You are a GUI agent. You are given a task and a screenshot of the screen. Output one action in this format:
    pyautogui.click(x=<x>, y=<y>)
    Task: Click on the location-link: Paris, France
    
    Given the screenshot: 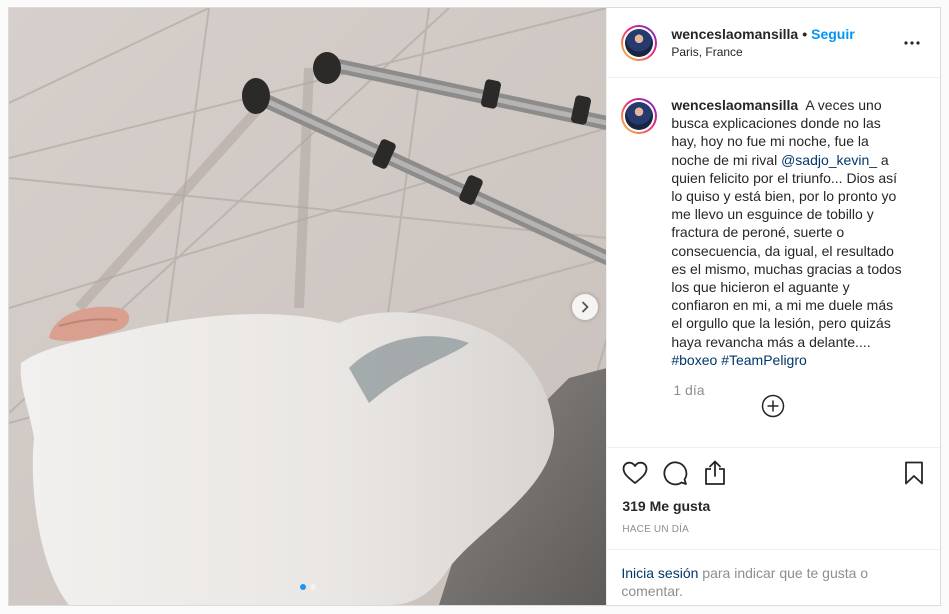 What is the action you would take?
    pyautogui.click(x=762, y=52)
    